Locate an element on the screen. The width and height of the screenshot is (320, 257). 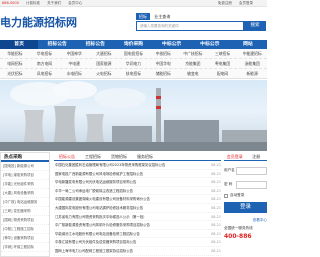
list-item: 江苏省电力有限公司物资采购批次中标候选人公示（第一批） 08-21 is located at coordinates (137, 217).